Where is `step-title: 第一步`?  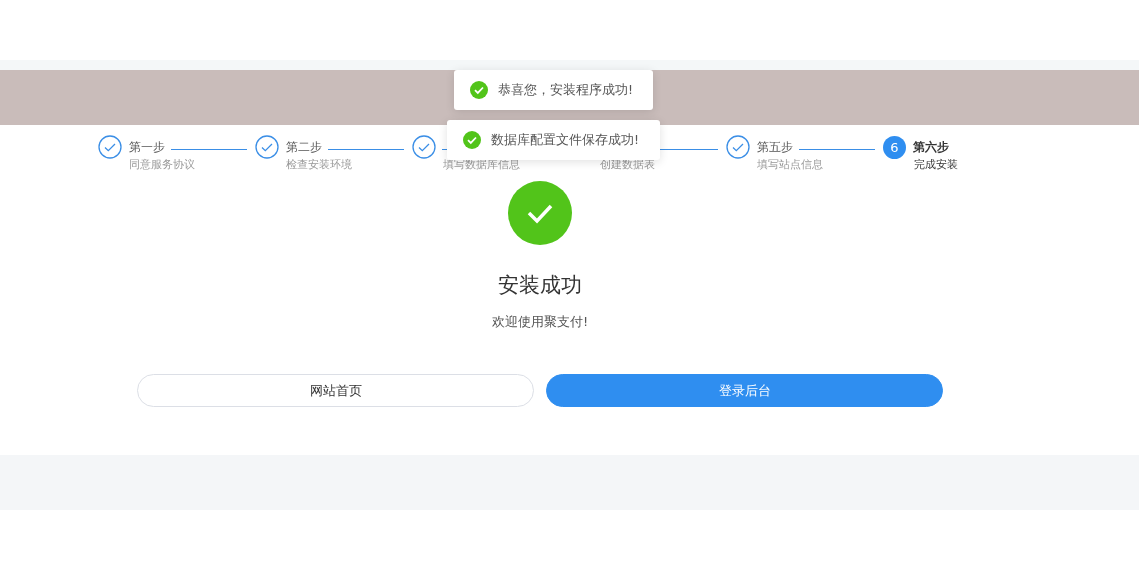 step-title: 第一步 is located at coordinates (147, 147).